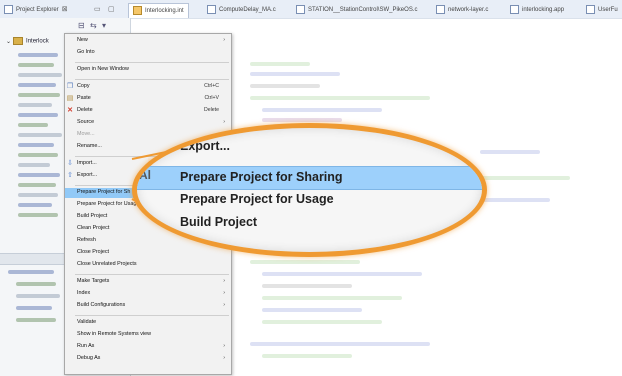 This screenshot has width=622, height=376. What do you see at coordinates (309, 223) in the screenshot?
I see `lens-item-build-project: Build Project` at bounding box center [309, 223].